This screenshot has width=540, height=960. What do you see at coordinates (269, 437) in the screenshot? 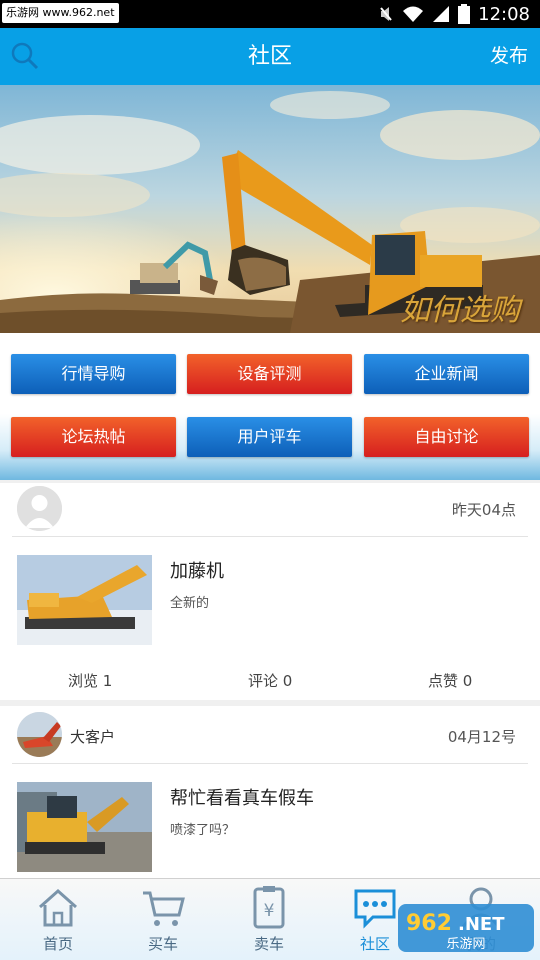
I see `menu-user-reviews-button: 用户评车` at bounding box center [269, 437].